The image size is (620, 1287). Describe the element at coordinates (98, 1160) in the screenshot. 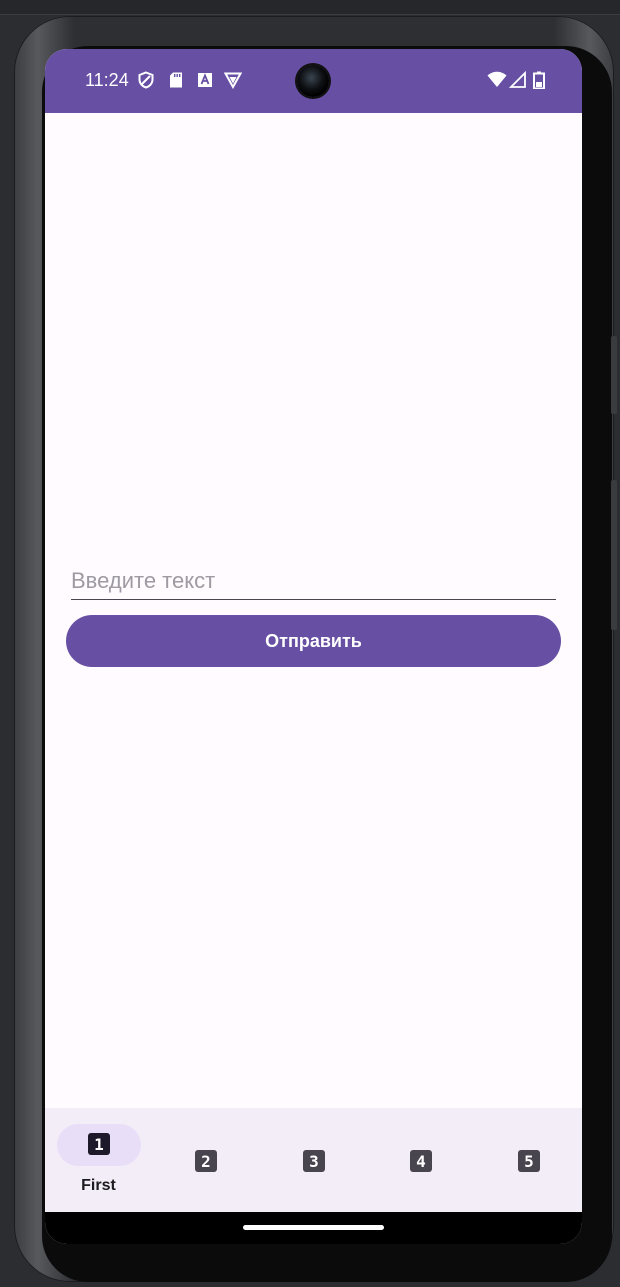

I see `nav-item-1: 1 First` at that location.